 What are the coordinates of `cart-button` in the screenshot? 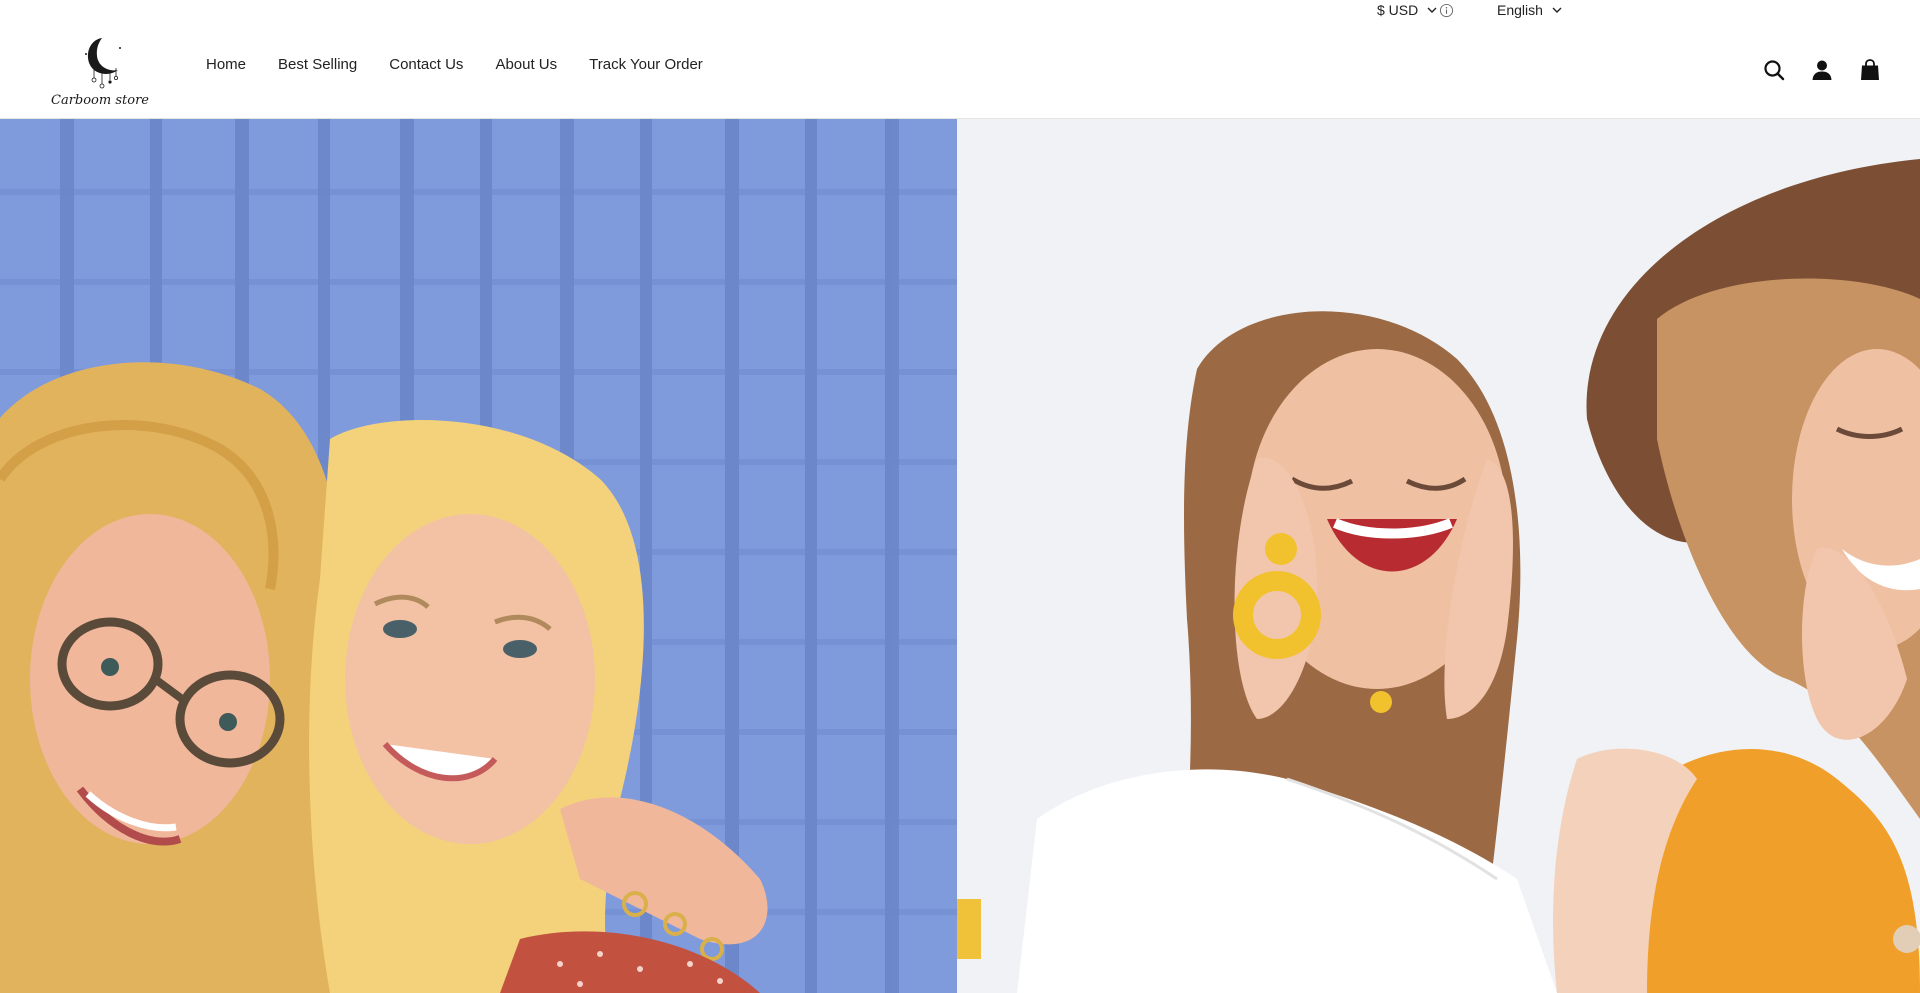 It's located at (1870, 70).